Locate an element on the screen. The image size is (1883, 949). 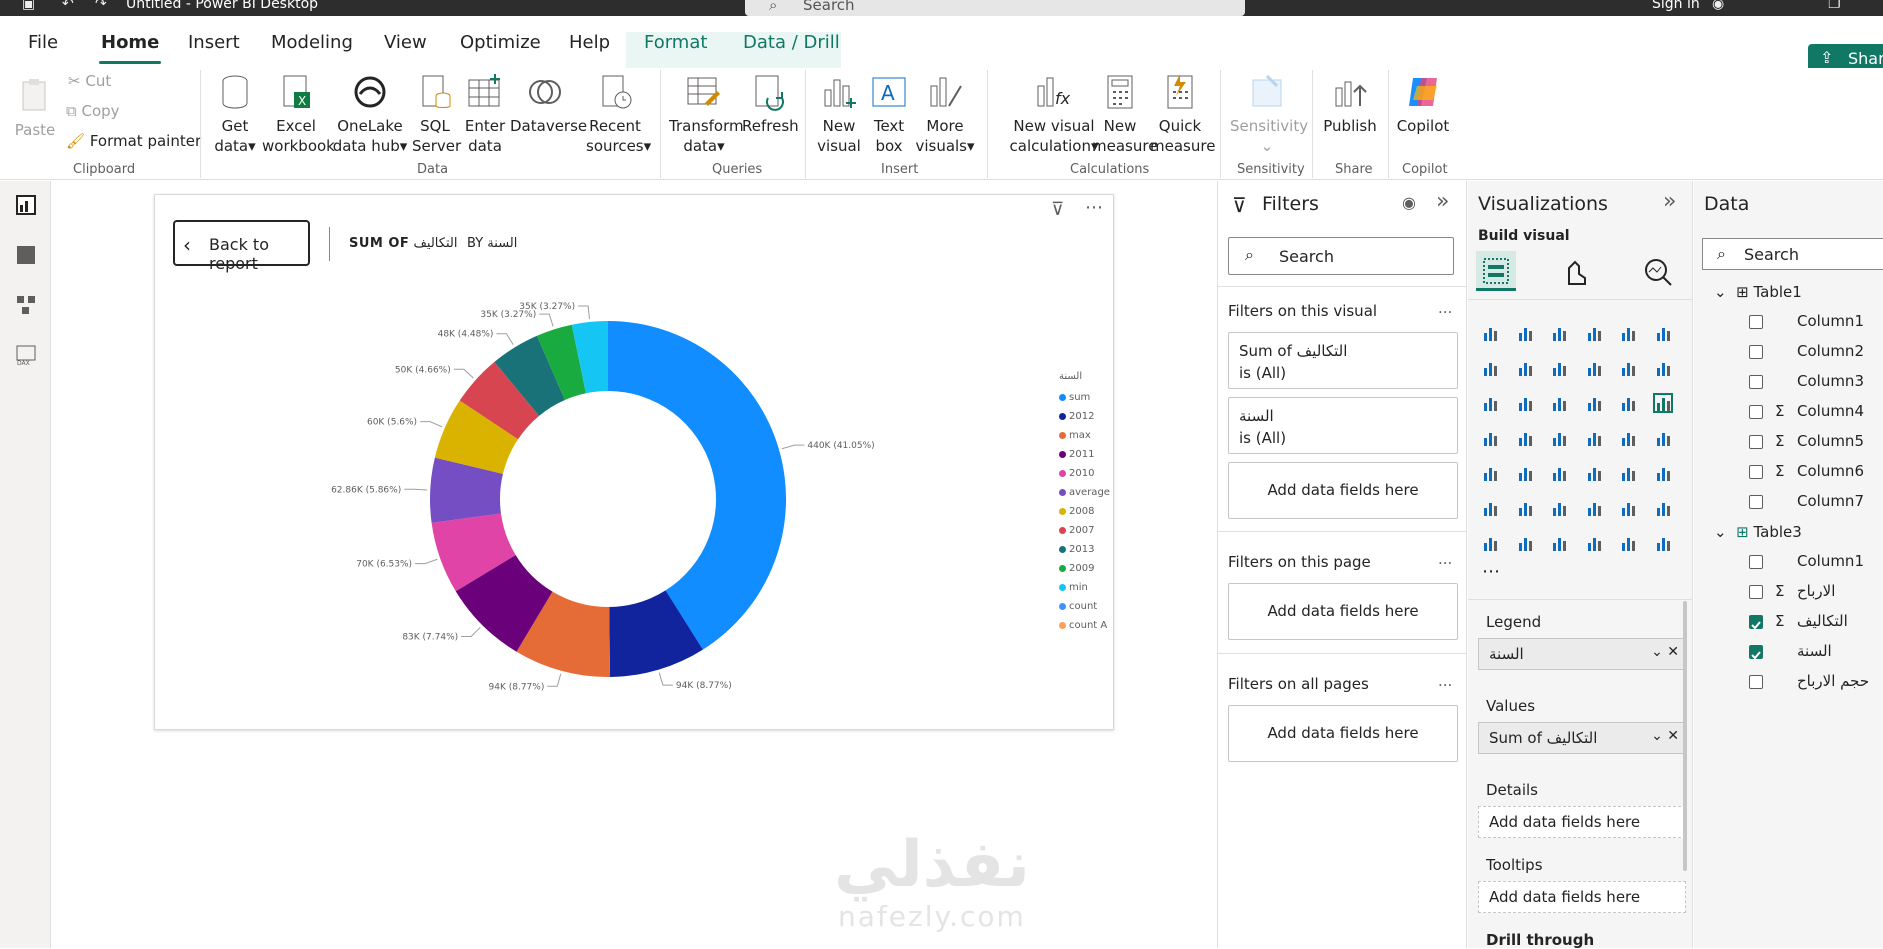
visual-type-combo-icon is located at coordinates (1490, 403).